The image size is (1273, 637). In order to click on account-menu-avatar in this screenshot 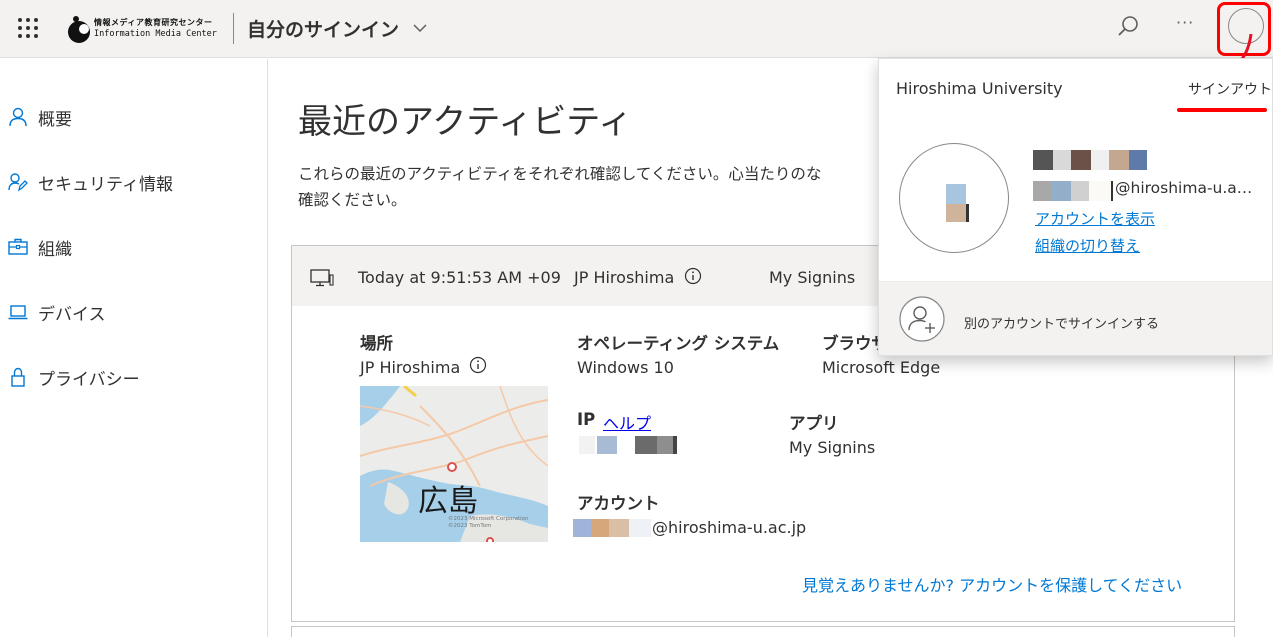, I will do `click(954, 198)`.